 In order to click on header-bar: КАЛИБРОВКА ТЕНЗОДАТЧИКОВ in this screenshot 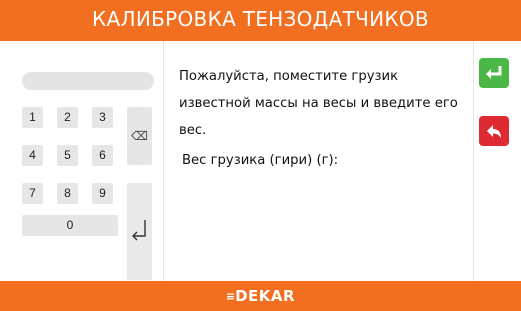, I will do `click(260, 20)`.